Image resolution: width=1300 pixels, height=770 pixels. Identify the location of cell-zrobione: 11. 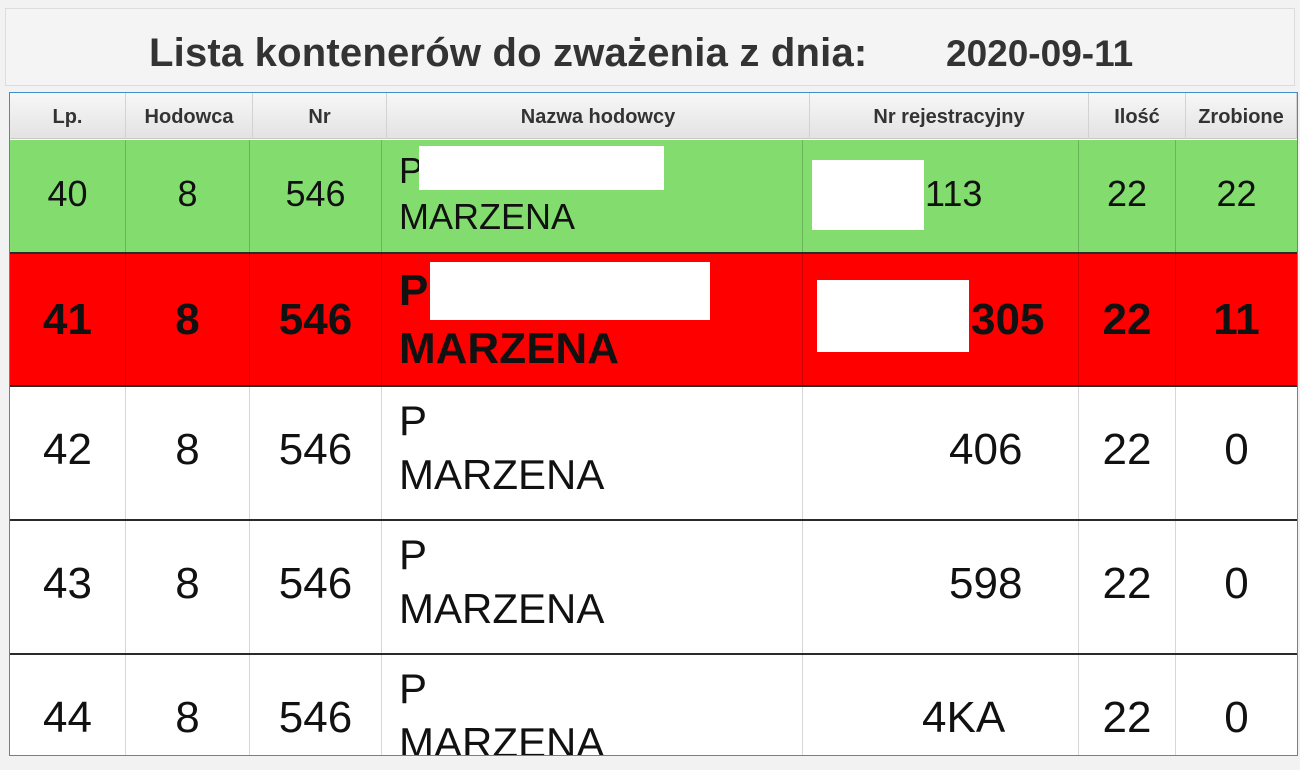
(1236, 319).